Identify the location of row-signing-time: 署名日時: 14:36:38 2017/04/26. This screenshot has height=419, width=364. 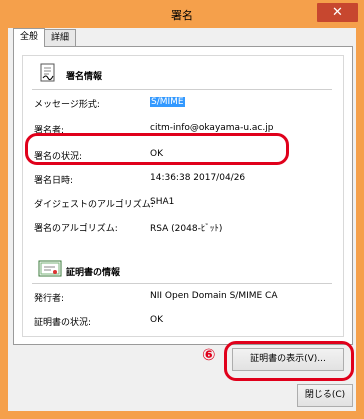
(184, 181).